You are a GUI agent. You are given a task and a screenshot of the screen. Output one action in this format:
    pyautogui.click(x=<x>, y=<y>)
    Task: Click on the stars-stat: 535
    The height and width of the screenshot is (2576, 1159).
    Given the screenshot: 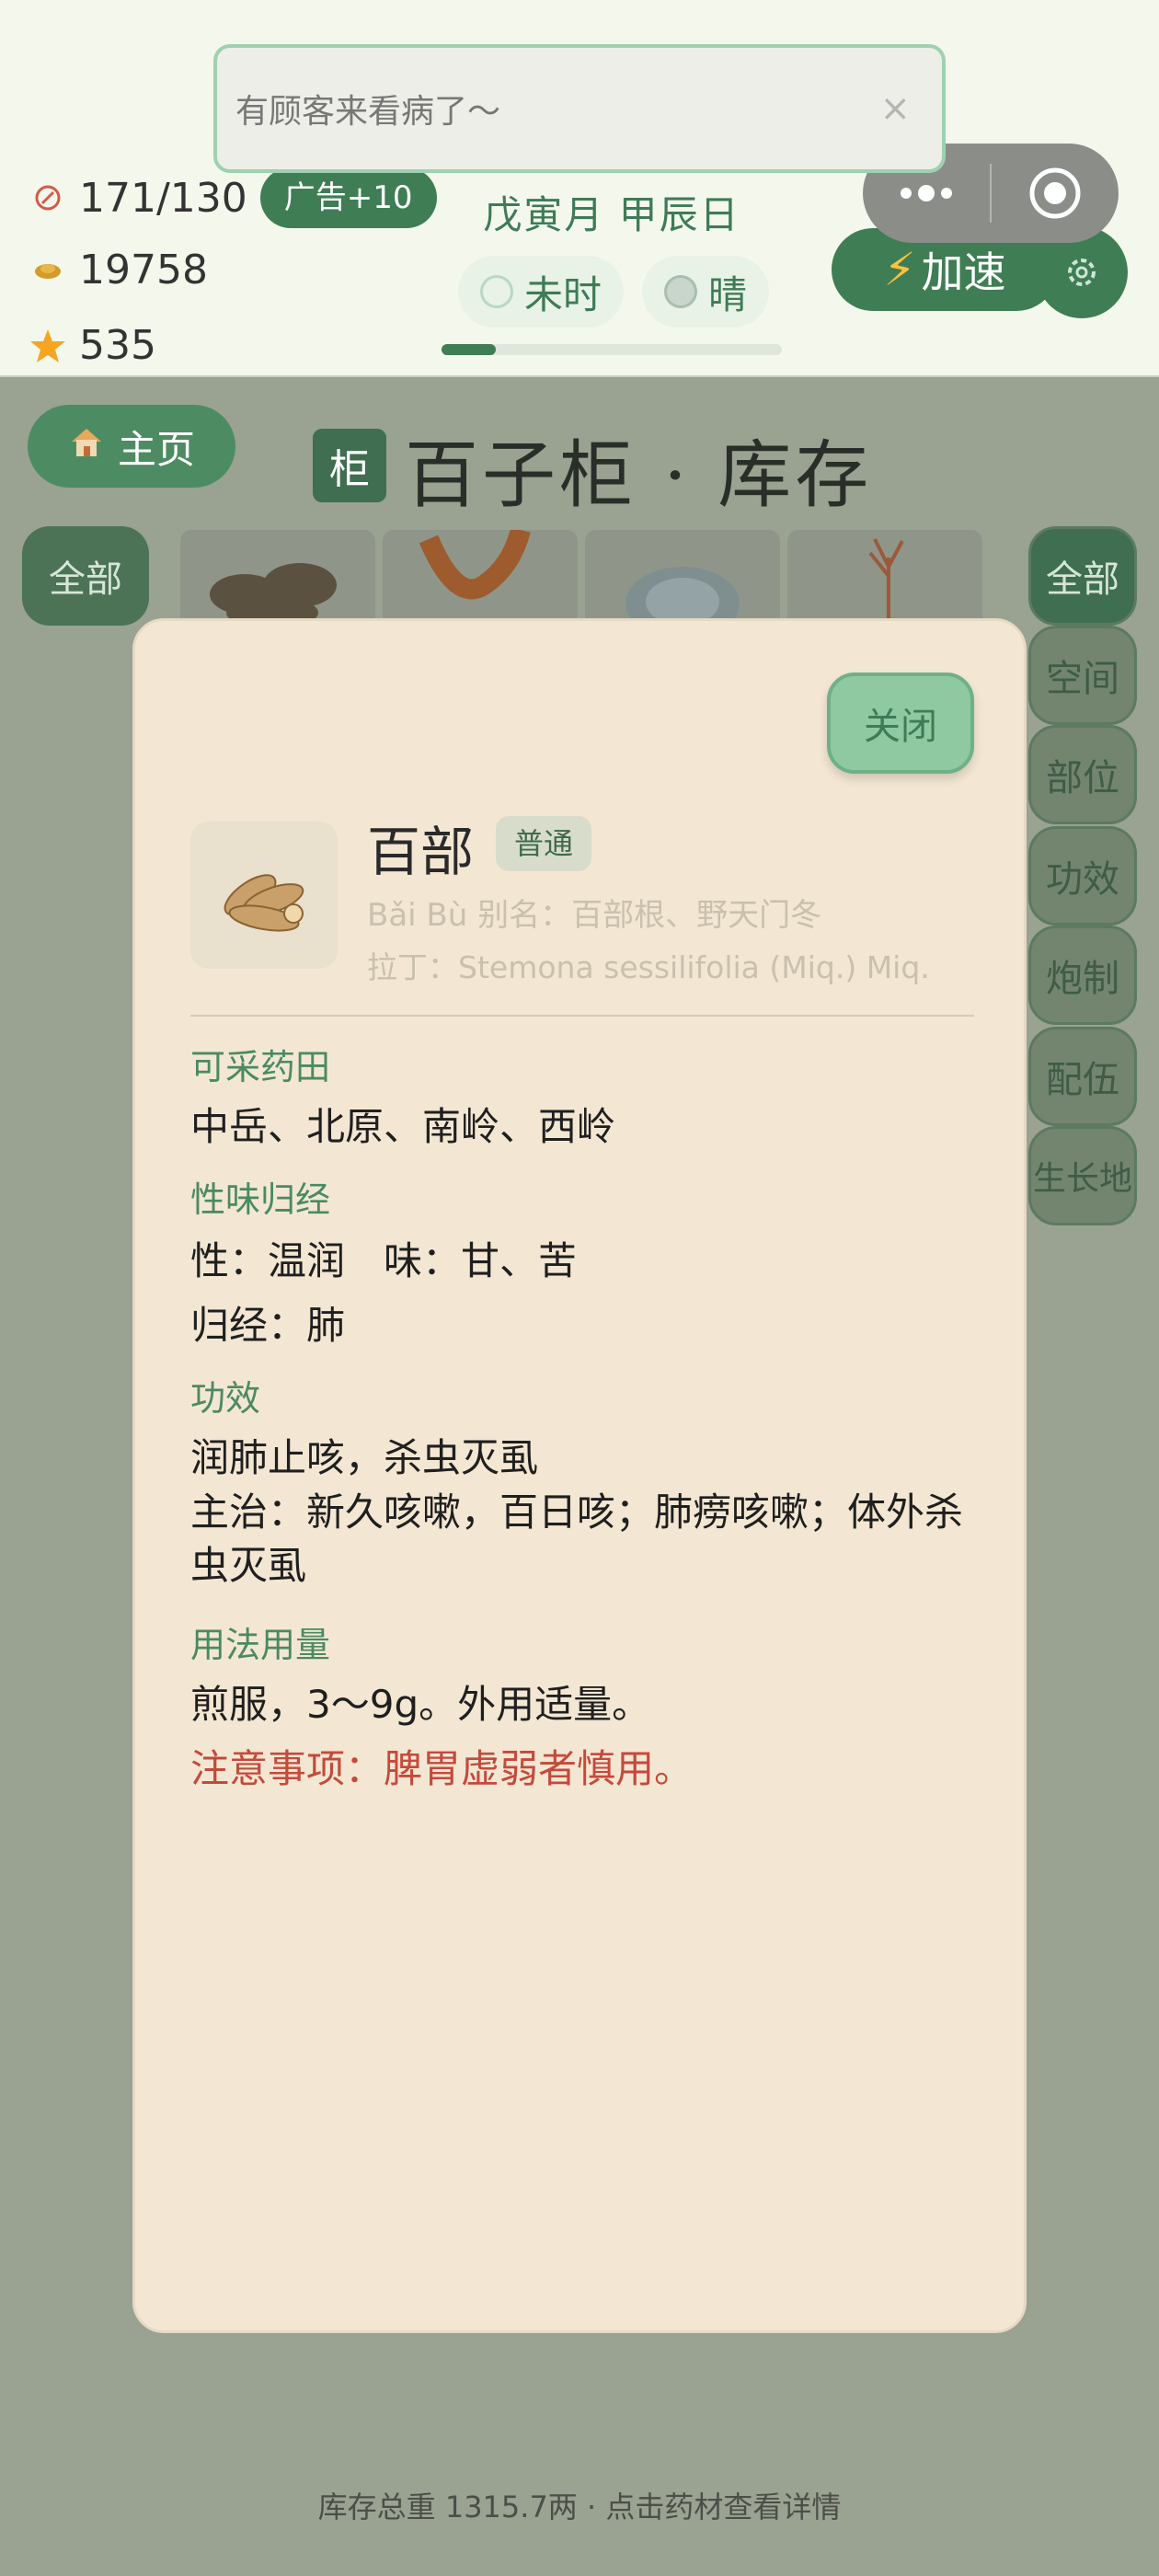 What is the action you would take?
    pyautogui.click(x=92, y=345)
    